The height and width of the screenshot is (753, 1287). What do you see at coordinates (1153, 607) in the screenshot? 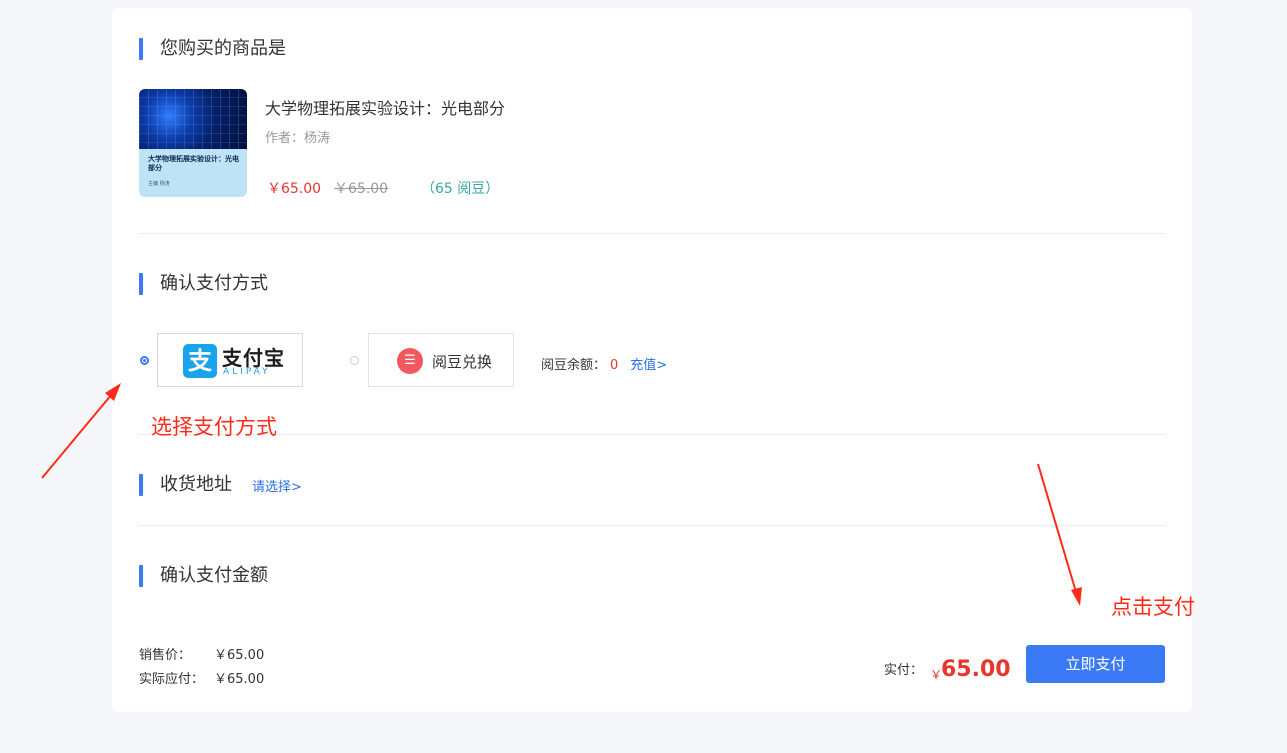
I see `annotation-click-pay: 点击支付` at bounding box center [1153, 607].